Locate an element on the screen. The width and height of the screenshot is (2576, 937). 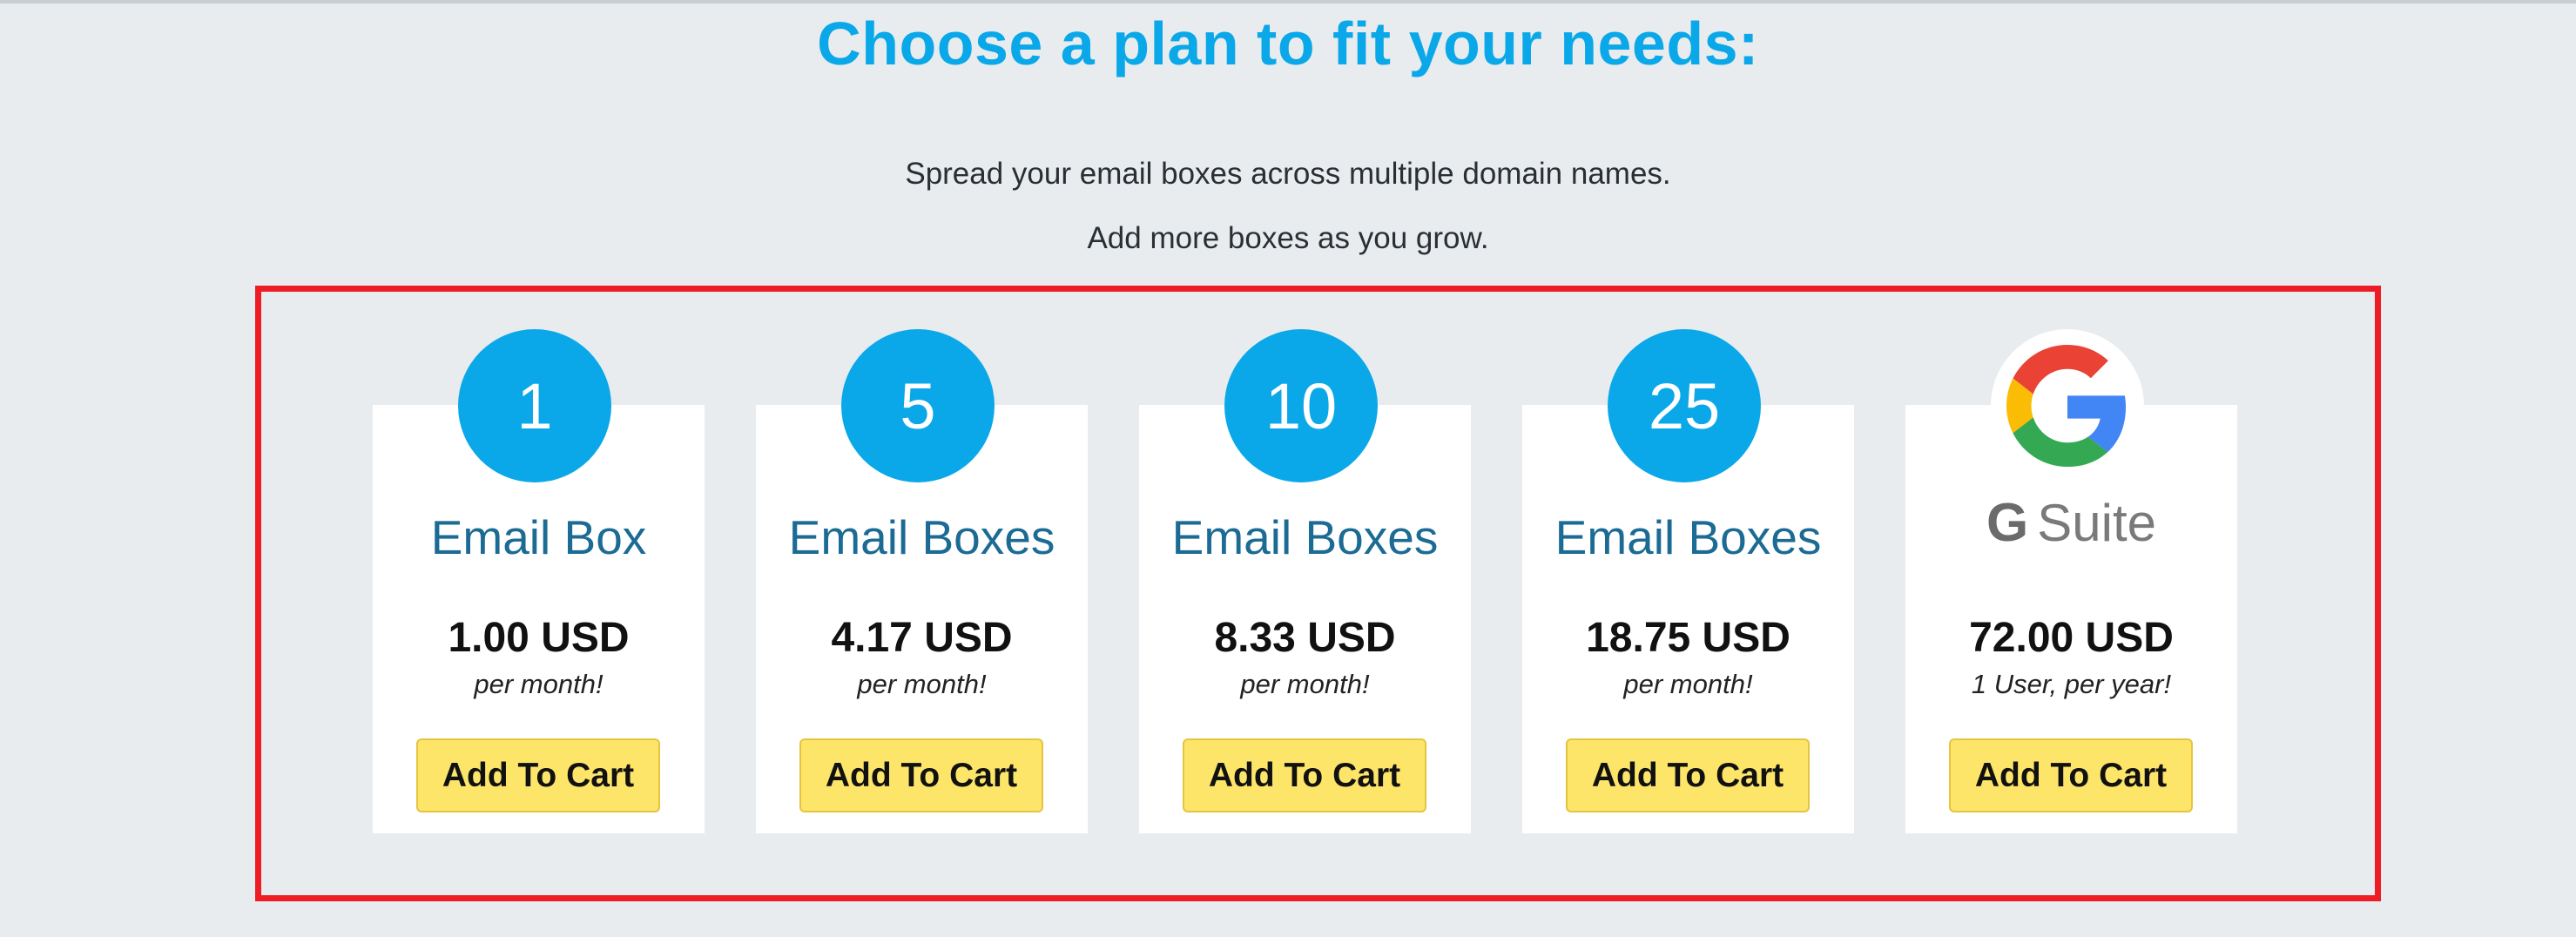
plan-count-badge: 10 is located at coordinates (1301, 405).